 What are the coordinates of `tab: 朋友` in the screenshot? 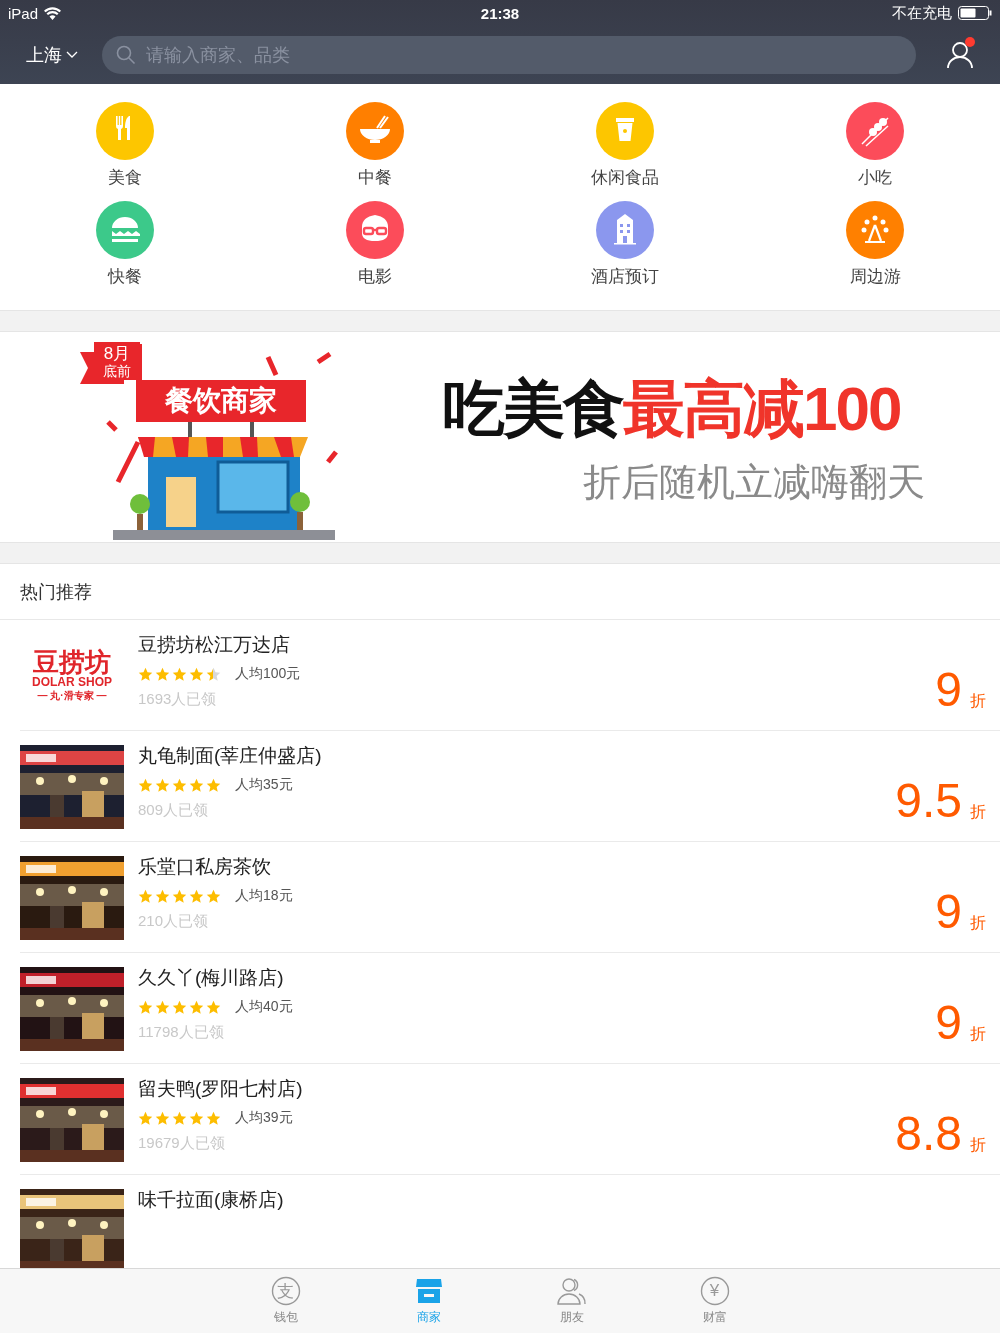 It's located at (571, 1301).